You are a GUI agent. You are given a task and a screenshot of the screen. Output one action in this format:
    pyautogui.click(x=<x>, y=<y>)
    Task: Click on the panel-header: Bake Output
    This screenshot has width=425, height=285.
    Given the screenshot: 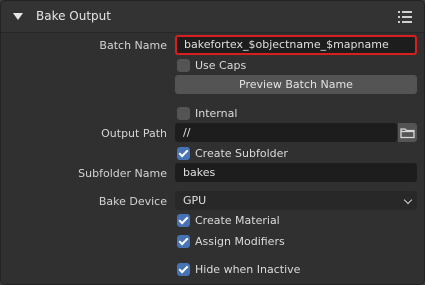 What is the action you would take?
    pyautogui.click(x=212, y=17)
    